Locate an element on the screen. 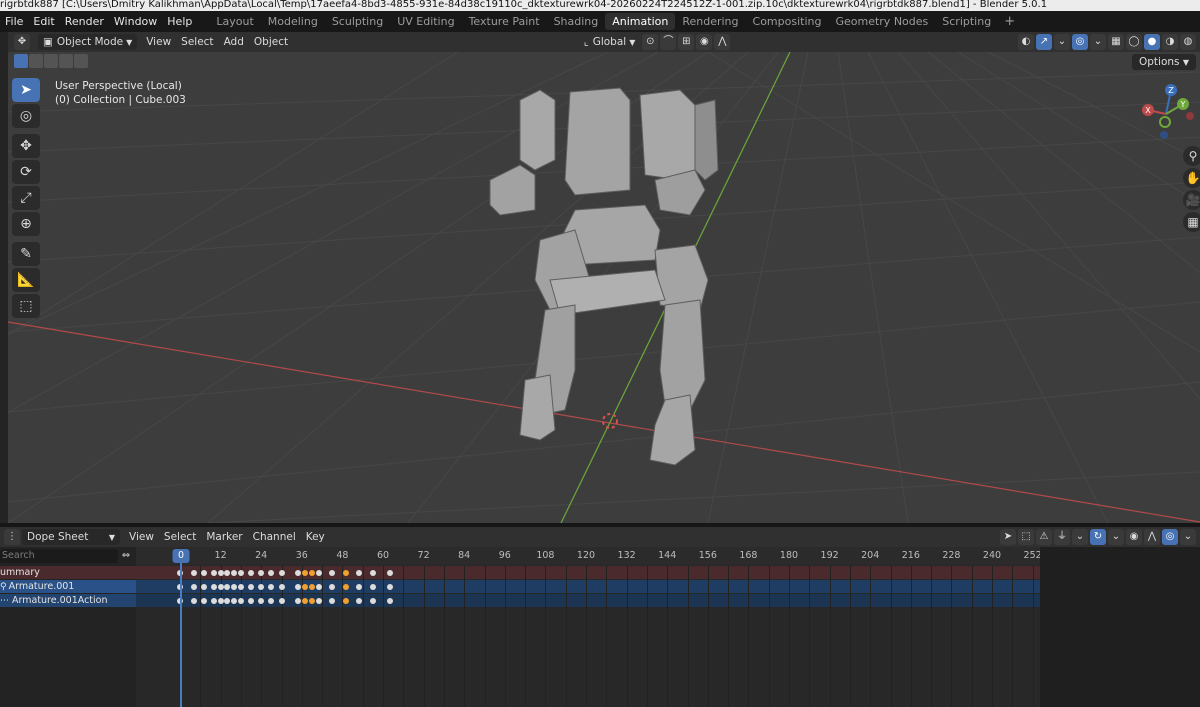 This screenshot has width=1200, height=707. proportional-edit-icon: ◉ is located at coordinates (704, 42).